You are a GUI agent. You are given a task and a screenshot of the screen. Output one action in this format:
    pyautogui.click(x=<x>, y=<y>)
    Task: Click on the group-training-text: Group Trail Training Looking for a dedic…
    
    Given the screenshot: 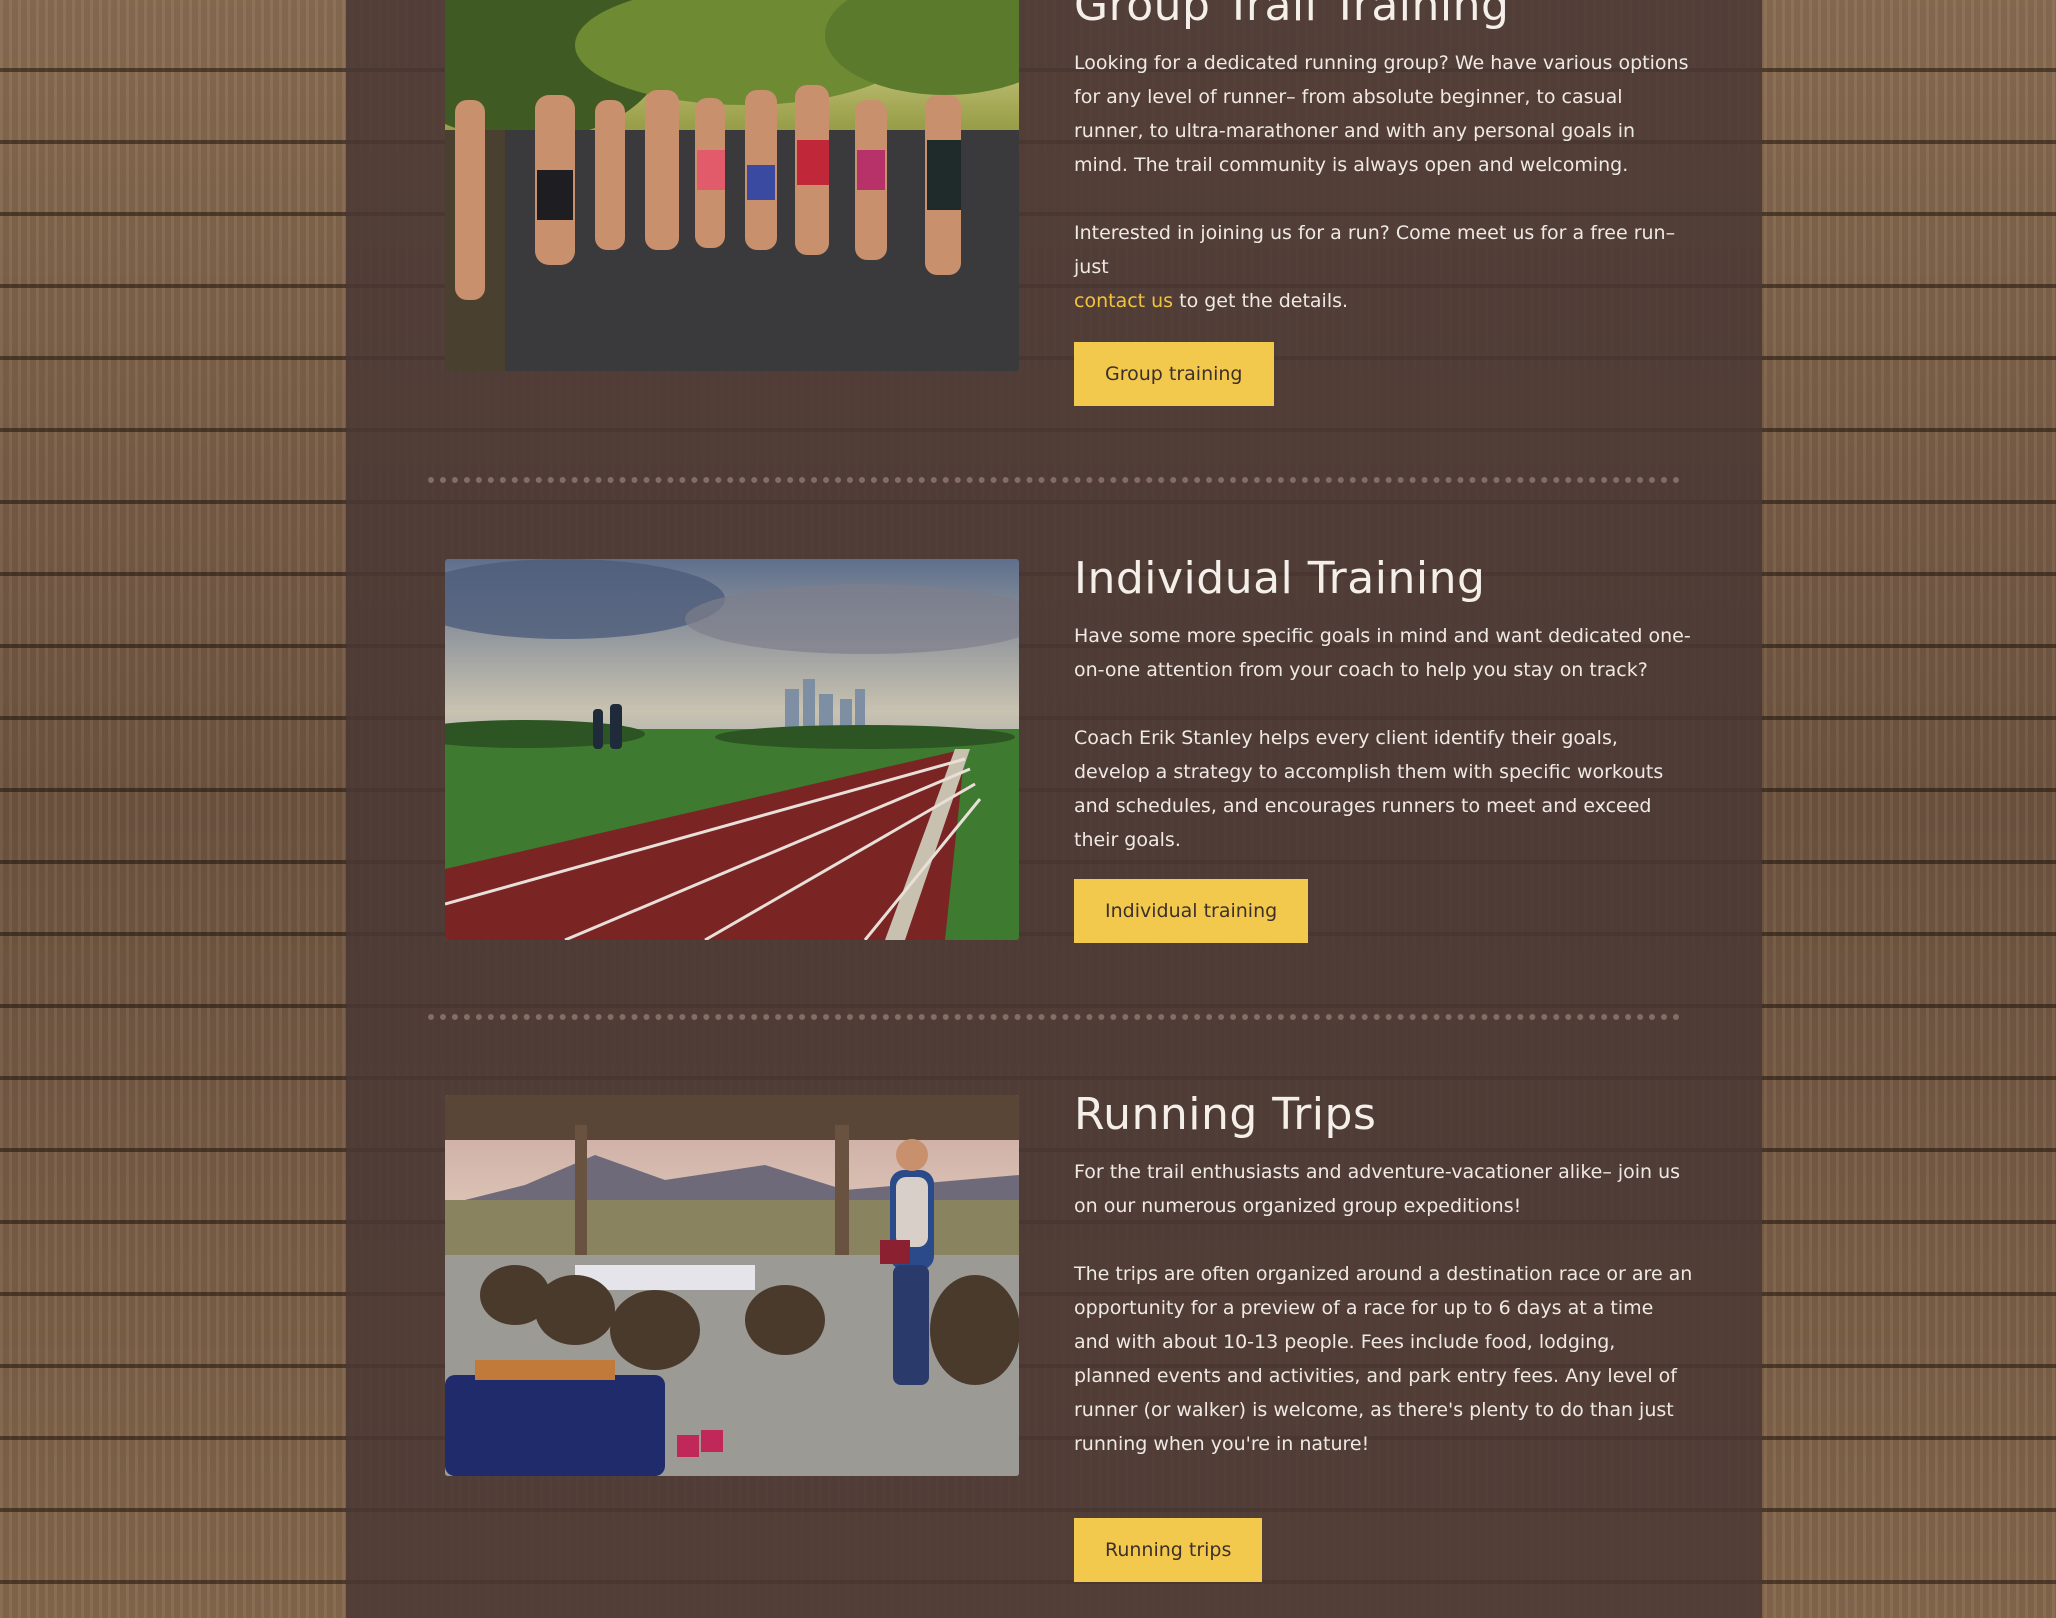 What is the action you would take?
    pyautogui.click(x=1384, y=203)
    